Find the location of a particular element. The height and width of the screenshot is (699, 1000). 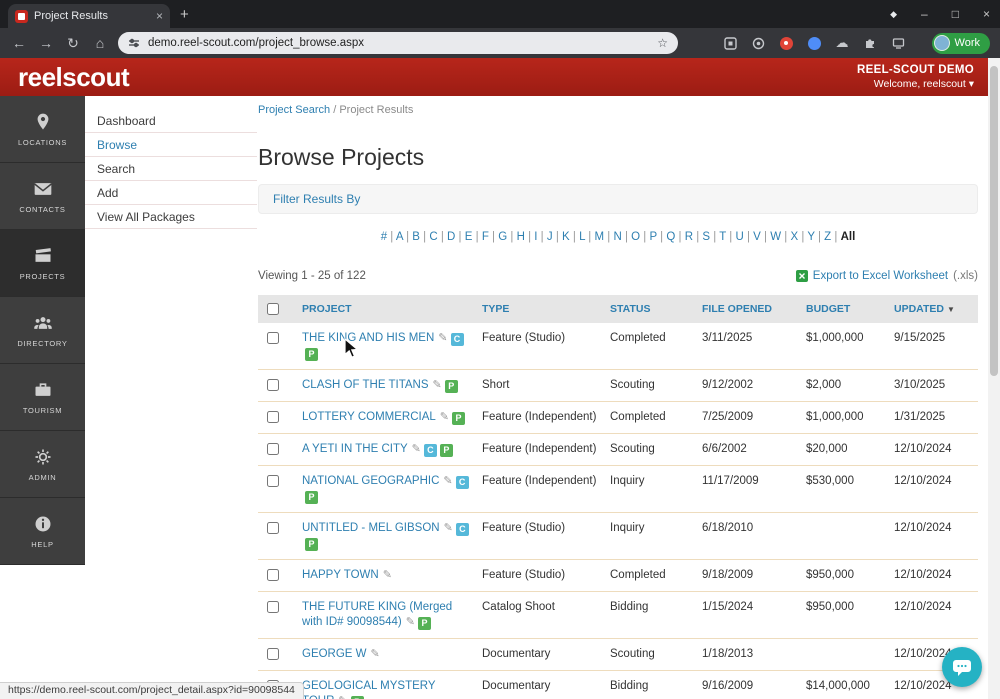

project-link: GEORGE W is located at coordinates (334, 654).